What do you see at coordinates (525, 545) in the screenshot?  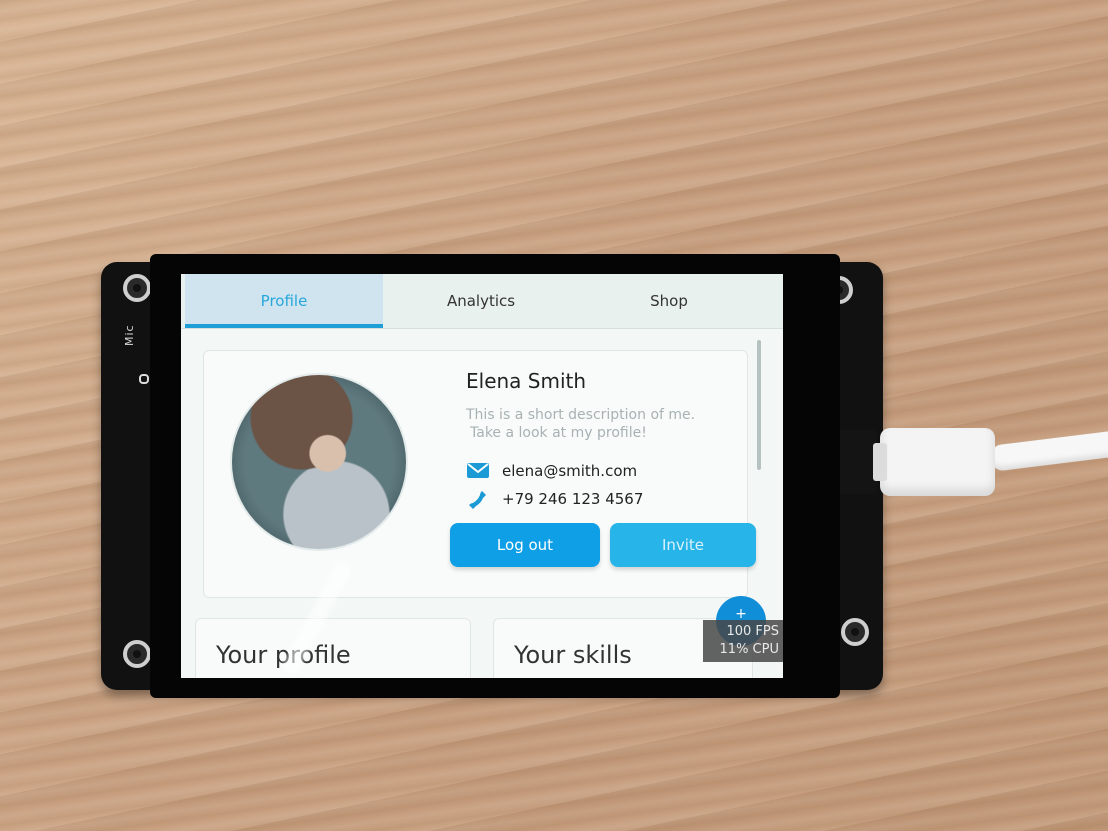 I see `logout-button: Log out` at bounding box center [525, 545].